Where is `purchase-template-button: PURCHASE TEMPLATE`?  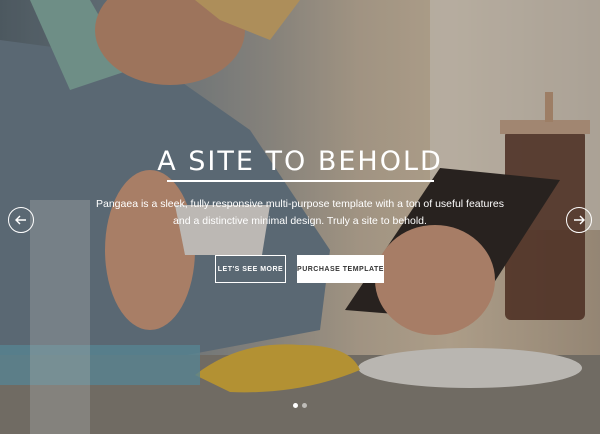
purchase-template-button: PURCHASE TEMPLATE is located at coordinates (340, 269).